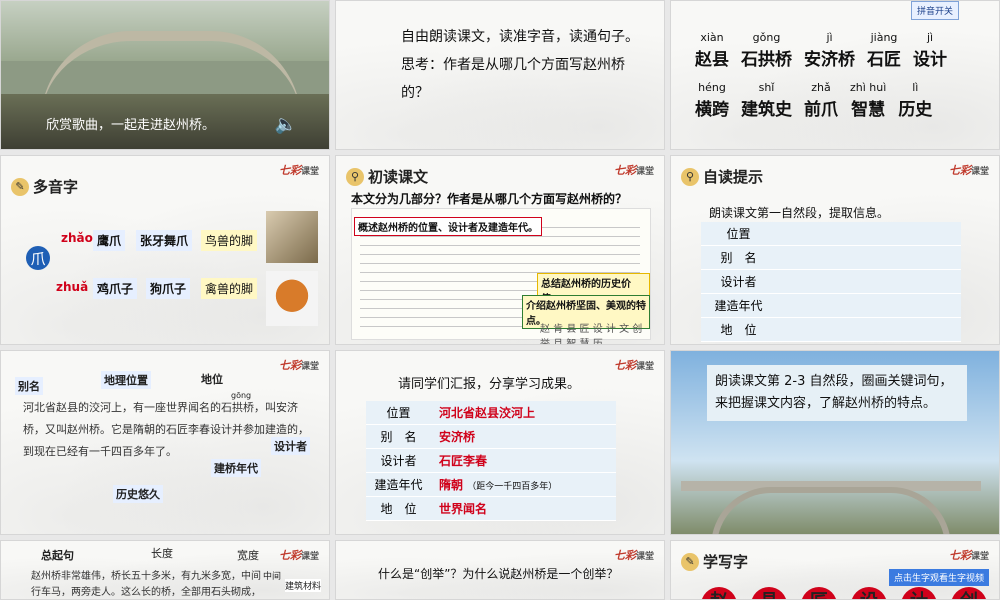 The height and width of the screenshot is (600, 1000). What do you see at coordinates (168, 288) in the screenshot?
I see `word-chip: 狗爪子` at bounding box center [168, 288].